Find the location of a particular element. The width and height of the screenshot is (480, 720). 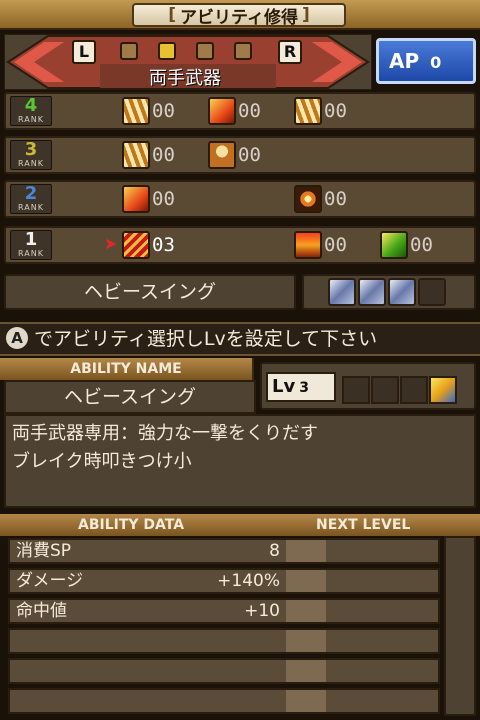

rank-number: 1 is located at coordinates (31, 239).